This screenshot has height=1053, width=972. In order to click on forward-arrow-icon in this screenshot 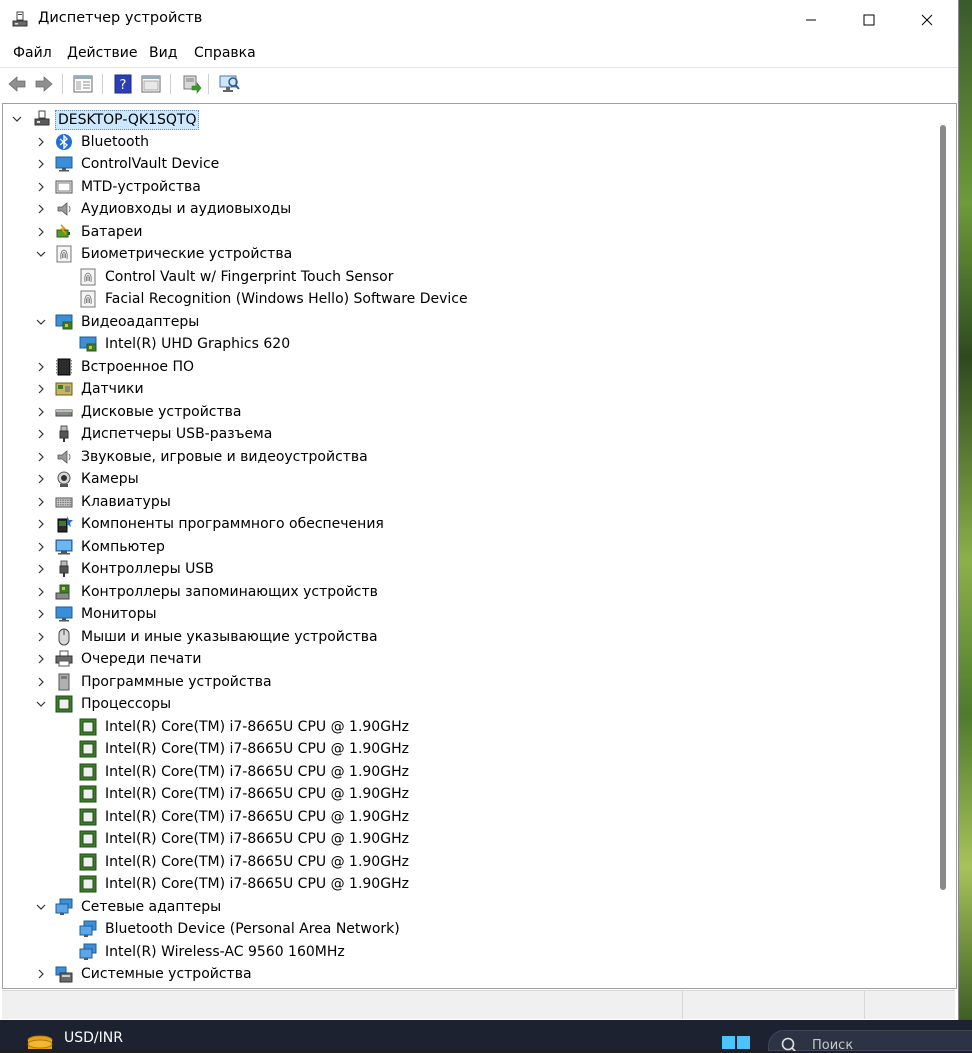, I will do `click(44, 84)`.